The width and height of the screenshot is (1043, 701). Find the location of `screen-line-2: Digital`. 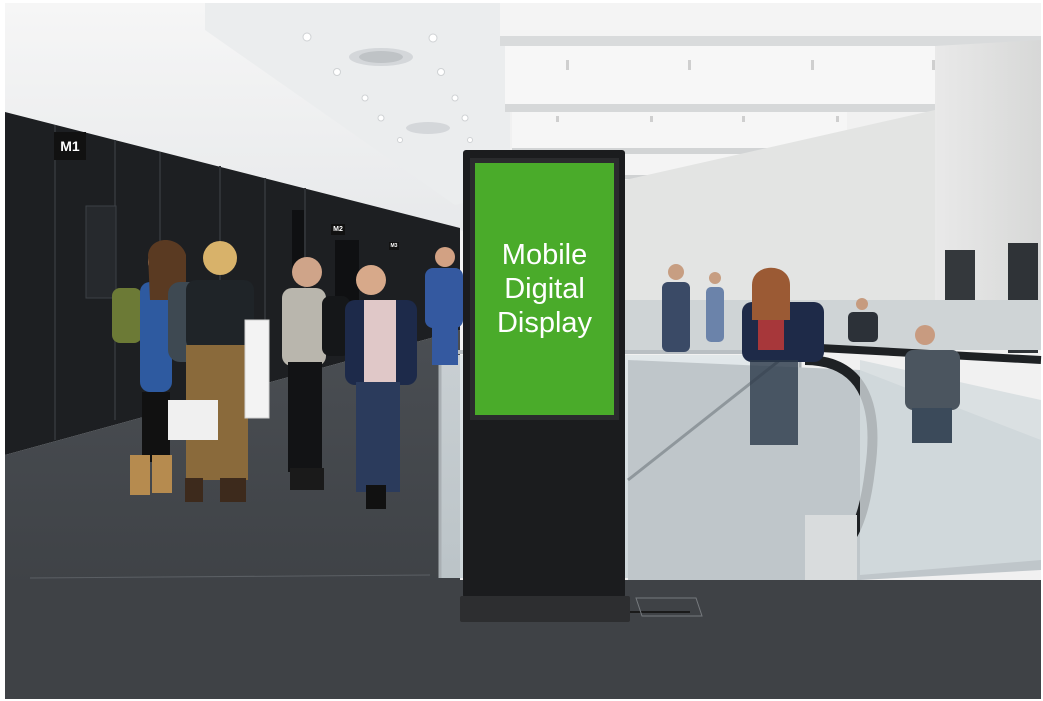

screen-line-2: Digital is located at coordinates (544, 289).